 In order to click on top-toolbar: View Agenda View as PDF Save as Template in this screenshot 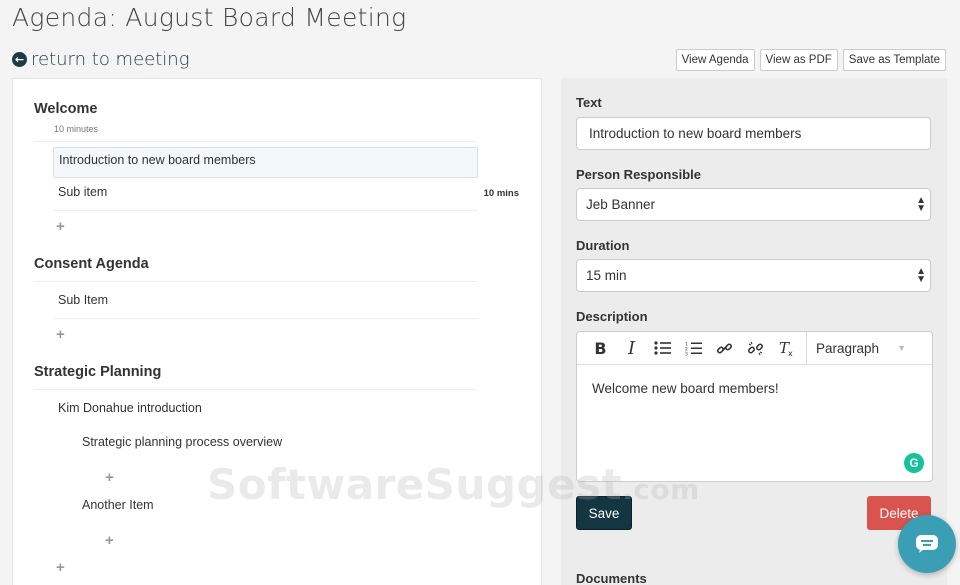, I will do `click(810, 60)`.